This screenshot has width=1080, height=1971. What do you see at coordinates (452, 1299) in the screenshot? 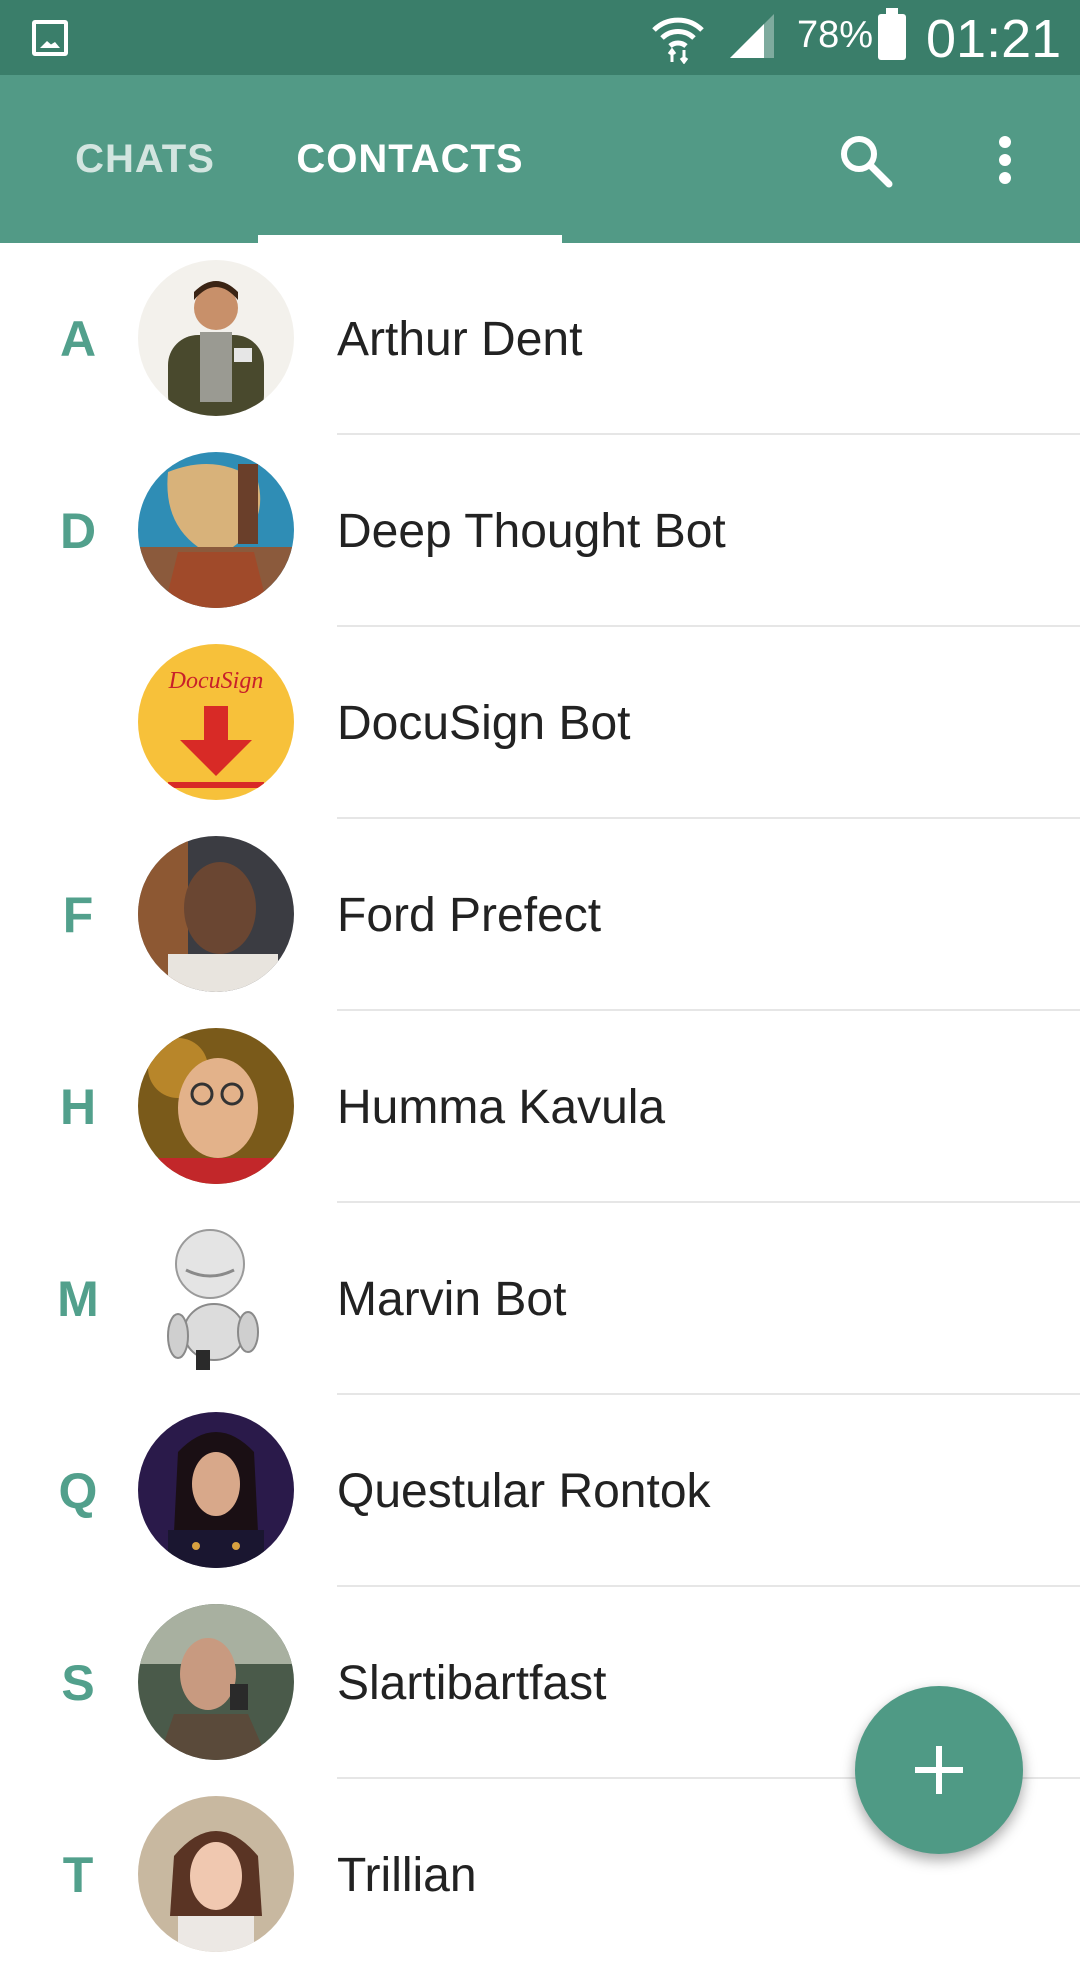
I see `contact-name: Marvin Bot` at bounding box center [452, 1299].